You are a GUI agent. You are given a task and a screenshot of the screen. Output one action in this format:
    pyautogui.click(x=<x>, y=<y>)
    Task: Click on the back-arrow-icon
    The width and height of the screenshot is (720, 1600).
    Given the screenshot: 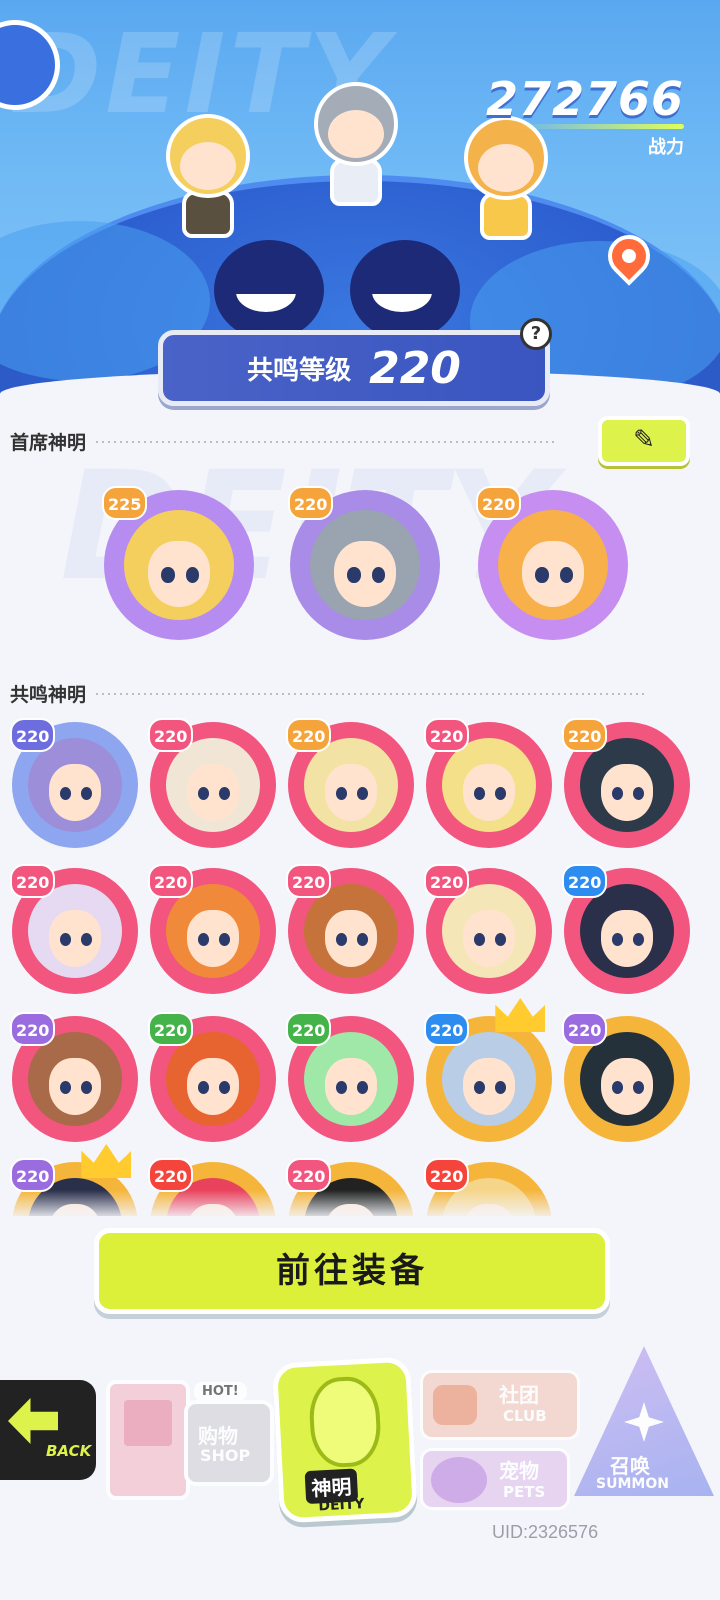 What is the action you would take?
    pyautogui.click(x=33, y=1421)
    